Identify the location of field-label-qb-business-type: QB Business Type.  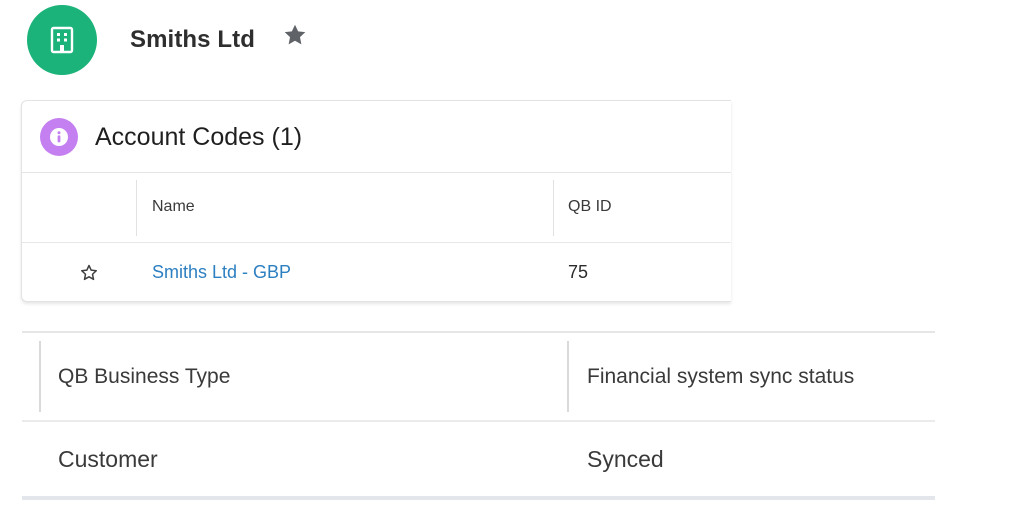
(144, 376).